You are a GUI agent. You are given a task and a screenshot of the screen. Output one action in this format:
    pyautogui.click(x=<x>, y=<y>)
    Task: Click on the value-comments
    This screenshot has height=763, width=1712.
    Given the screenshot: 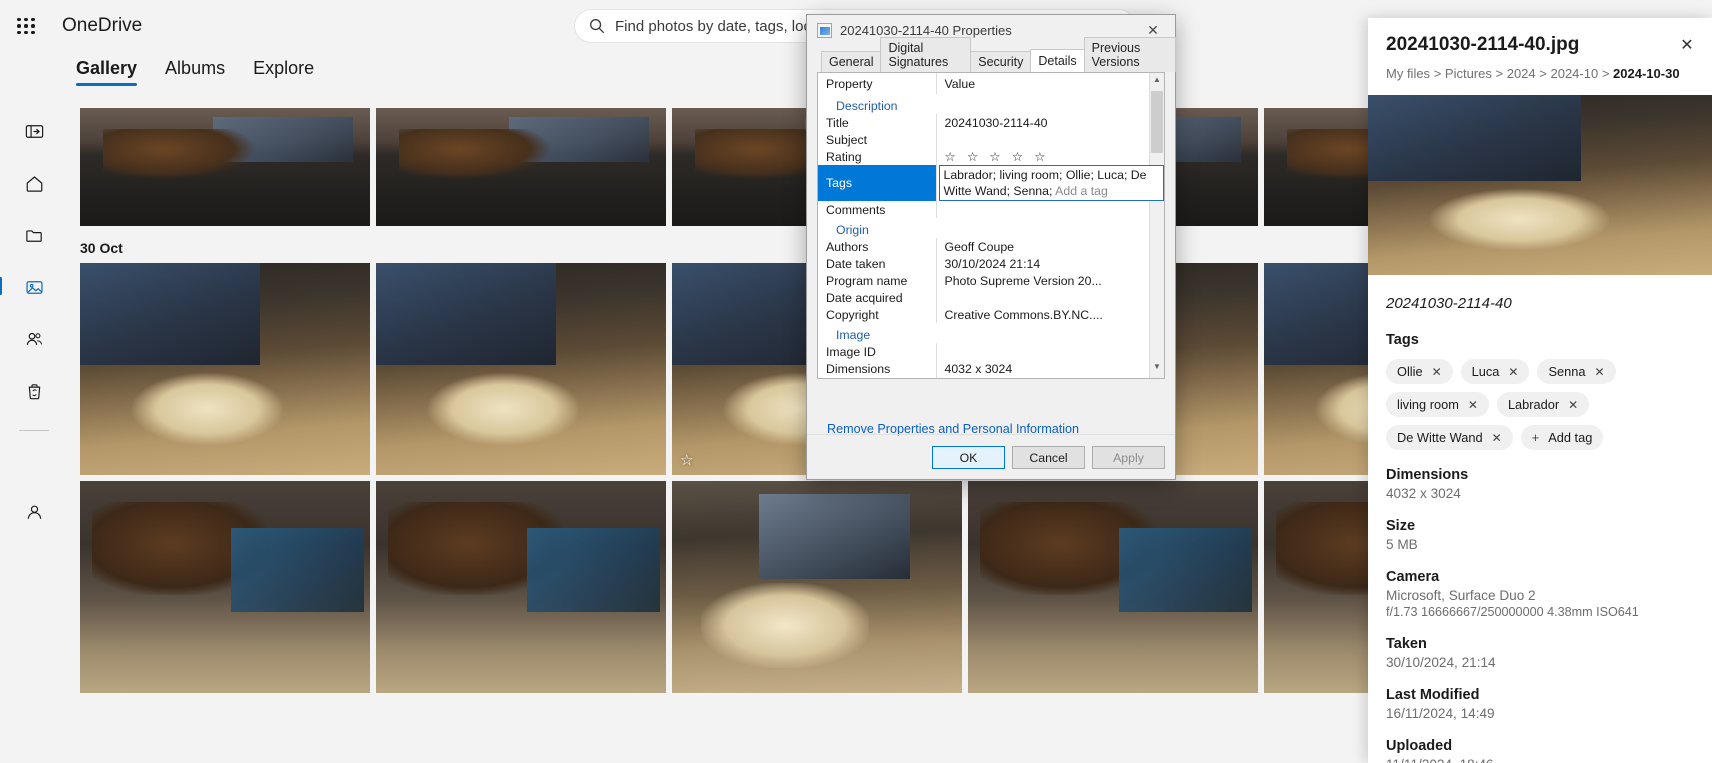 What is the action you would take?
    pyautogui.click(x=1050, y=209)
    